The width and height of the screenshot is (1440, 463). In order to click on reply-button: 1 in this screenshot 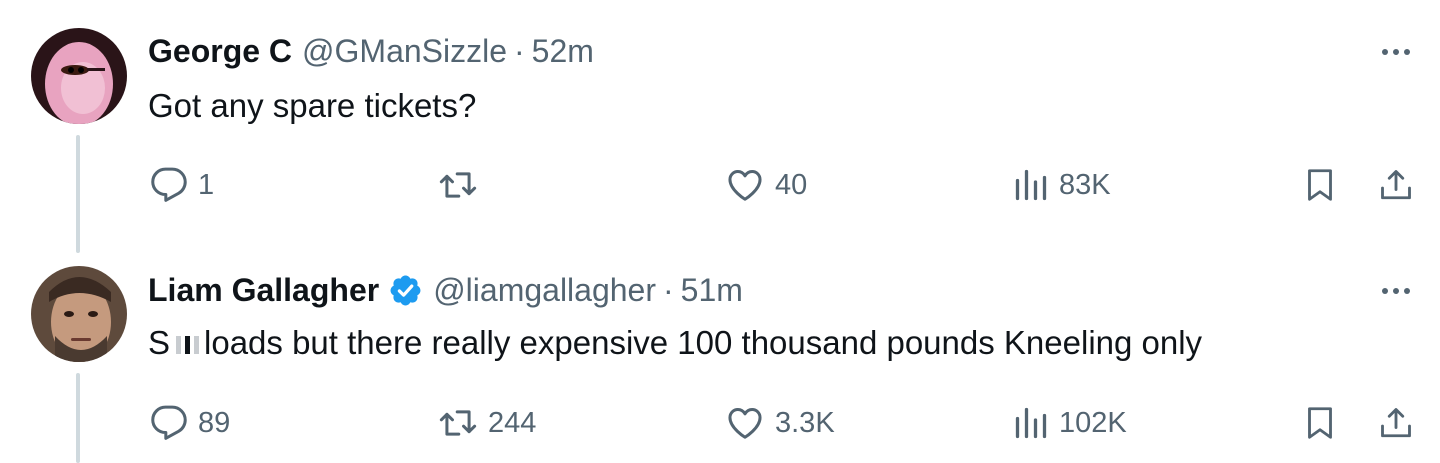, I will do `click(182, 185)`.